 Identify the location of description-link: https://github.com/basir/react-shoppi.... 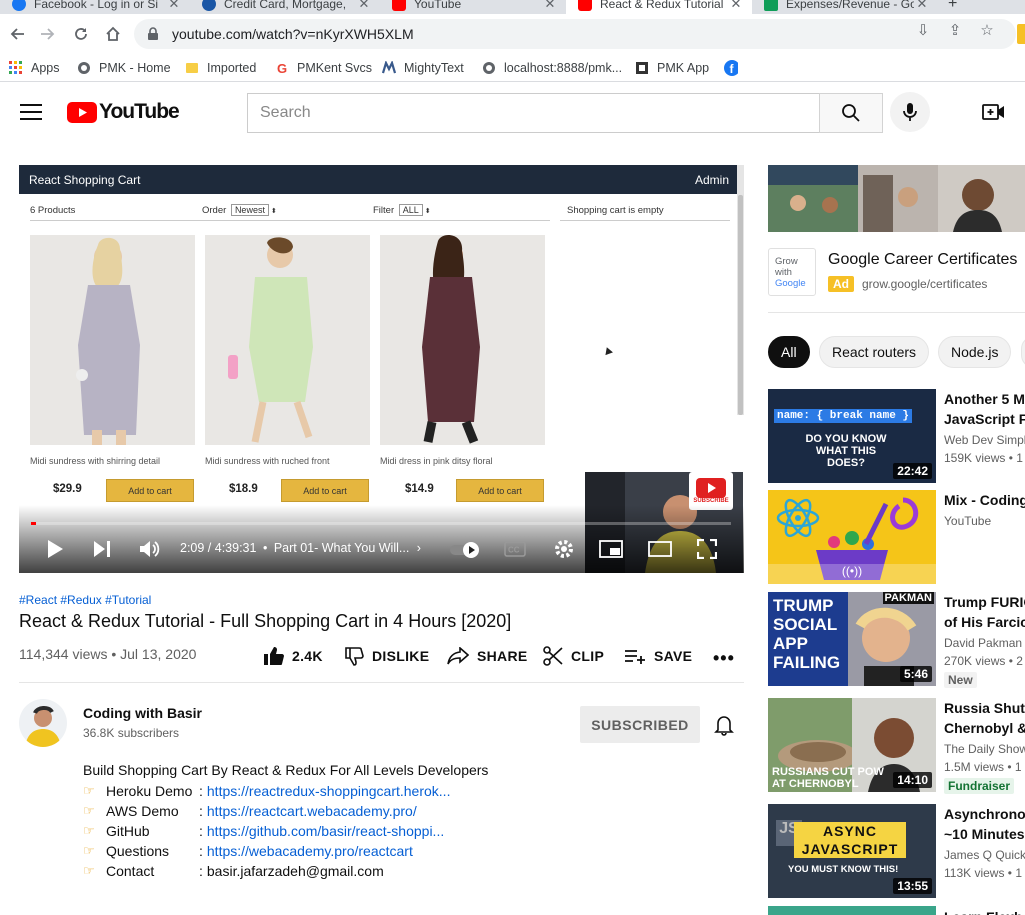
(325, 831).